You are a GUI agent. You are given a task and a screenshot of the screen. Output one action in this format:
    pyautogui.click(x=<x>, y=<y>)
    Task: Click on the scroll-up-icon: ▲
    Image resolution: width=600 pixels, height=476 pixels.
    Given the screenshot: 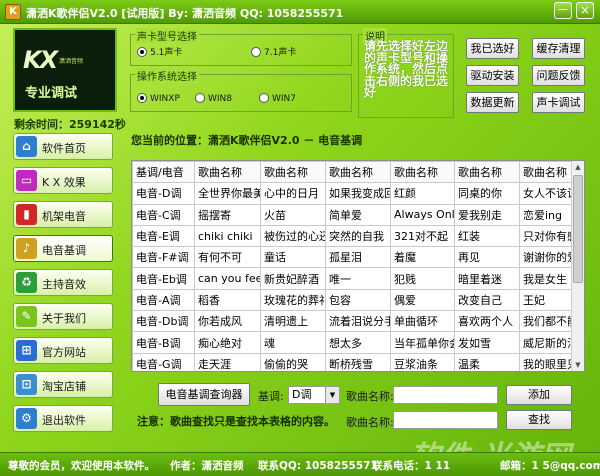 What is the action you would take?
    pyautogui.click(x=578, y=167)
    